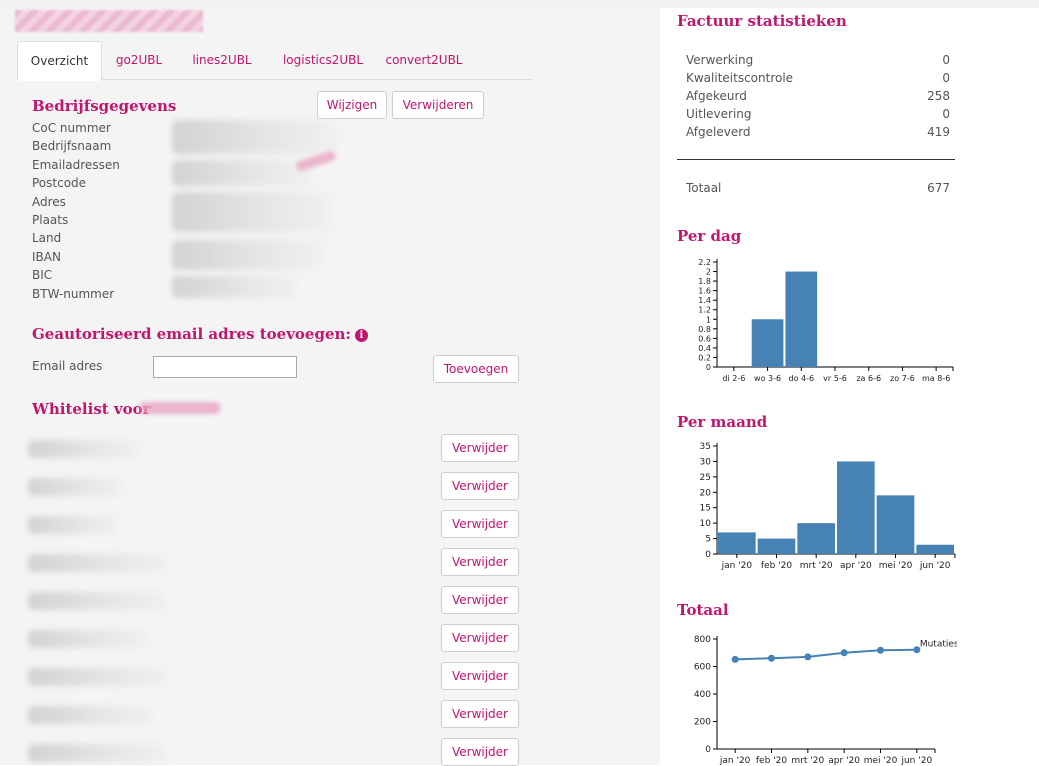 Image resolution: width=1039 pixels, height=766 pixels. What do you see at coordinates (476, 369) in the screenshot?
I see `add-email-button: Toevoegen` at bounding box center [476, 369].